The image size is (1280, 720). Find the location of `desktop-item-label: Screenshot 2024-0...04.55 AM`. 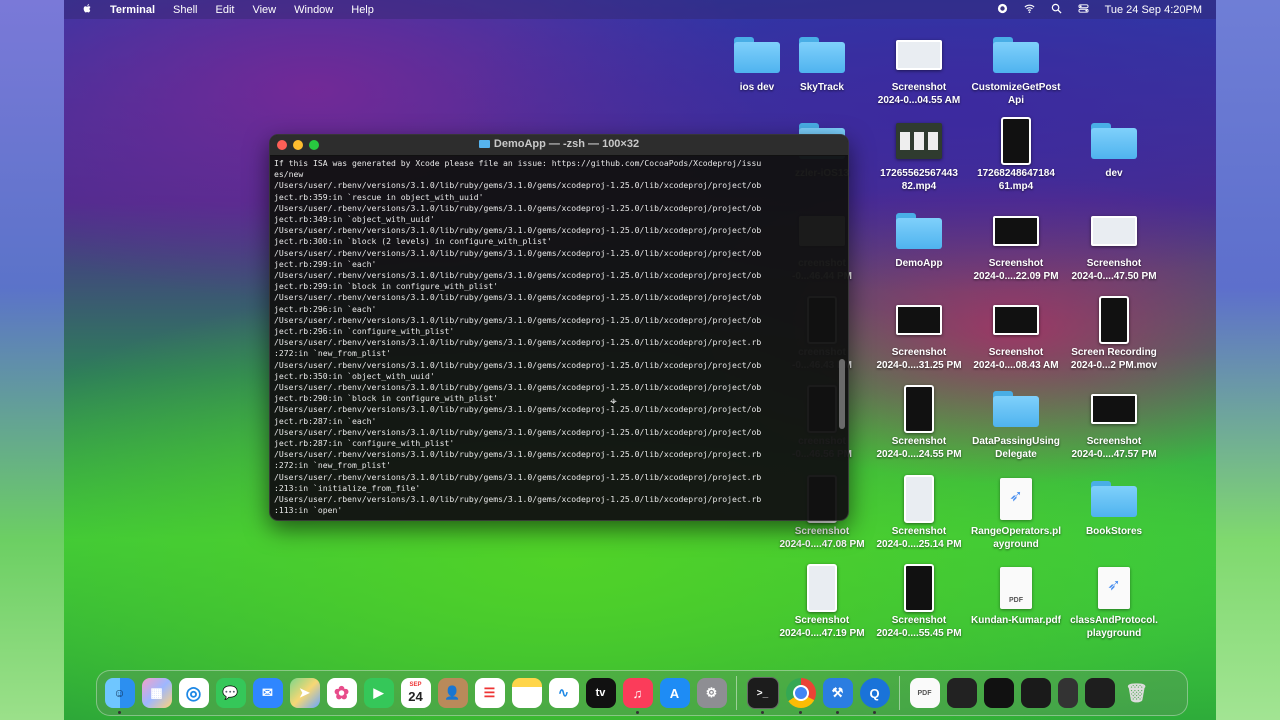

desktop-item-label: Screenshot 2024-0...04.55 AM is located at coordinates (919, 94).